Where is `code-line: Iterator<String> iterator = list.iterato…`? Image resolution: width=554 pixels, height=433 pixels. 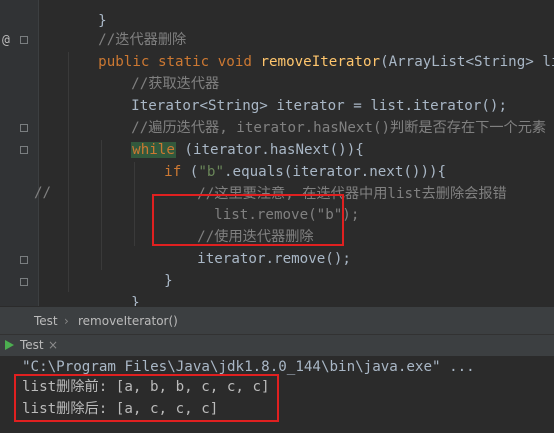 code-line: Iterator<String> iterator = list.iterato… is located at coordinates (302, 93).